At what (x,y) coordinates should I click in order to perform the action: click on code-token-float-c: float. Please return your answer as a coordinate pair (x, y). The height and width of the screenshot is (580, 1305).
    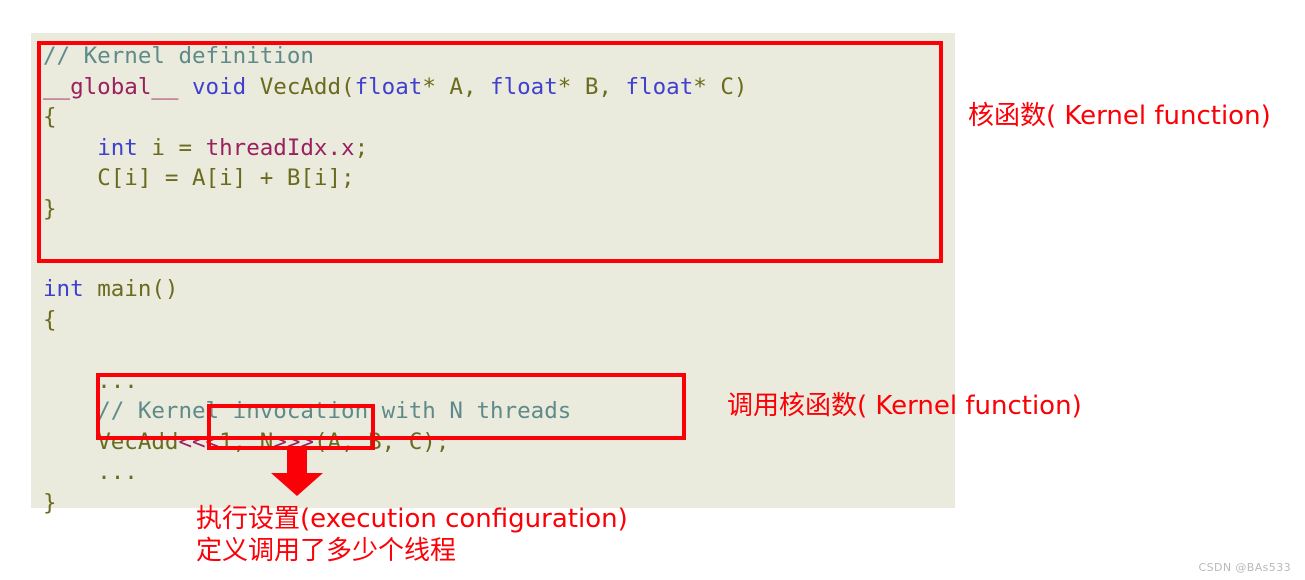
    Looking at the image, I should click on (659, 86).